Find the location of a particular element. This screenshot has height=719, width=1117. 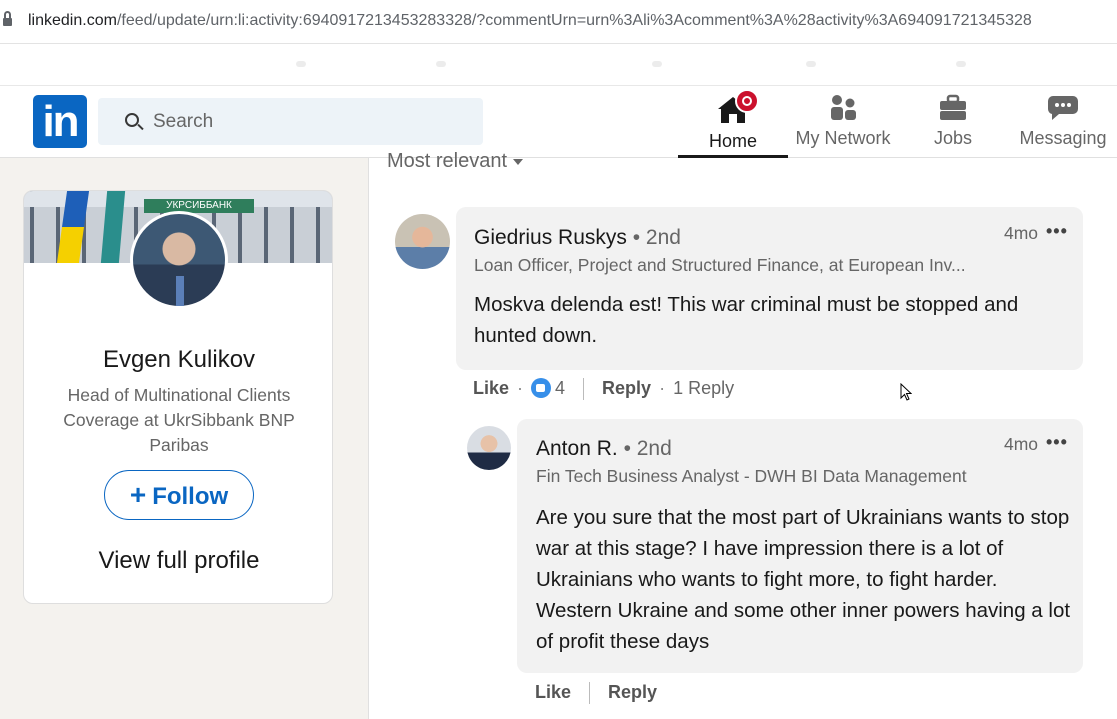

nav-my-network-label: My Network is located at coordinates (843, 138).